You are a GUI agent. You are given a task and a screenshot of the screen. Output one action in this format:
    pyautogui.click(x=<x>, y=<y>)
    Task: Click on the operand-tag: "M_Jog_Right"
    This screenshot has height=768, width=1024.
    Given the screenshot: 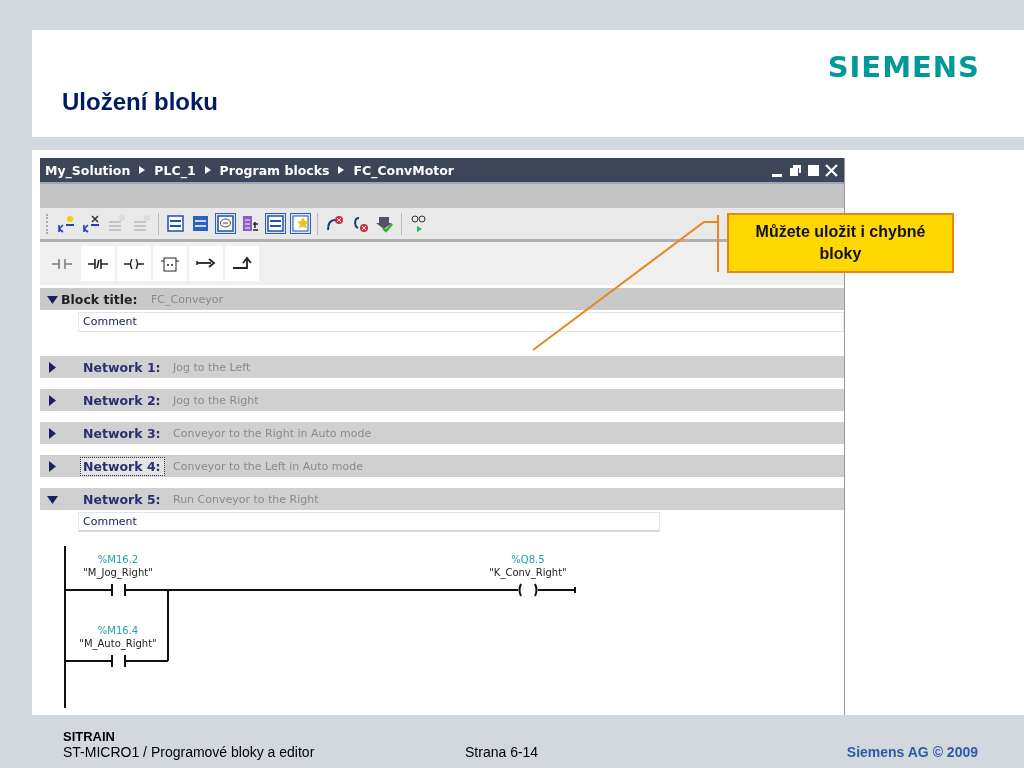 What is the action you would take?
    pyautogui.click(x=118, y=572)
    